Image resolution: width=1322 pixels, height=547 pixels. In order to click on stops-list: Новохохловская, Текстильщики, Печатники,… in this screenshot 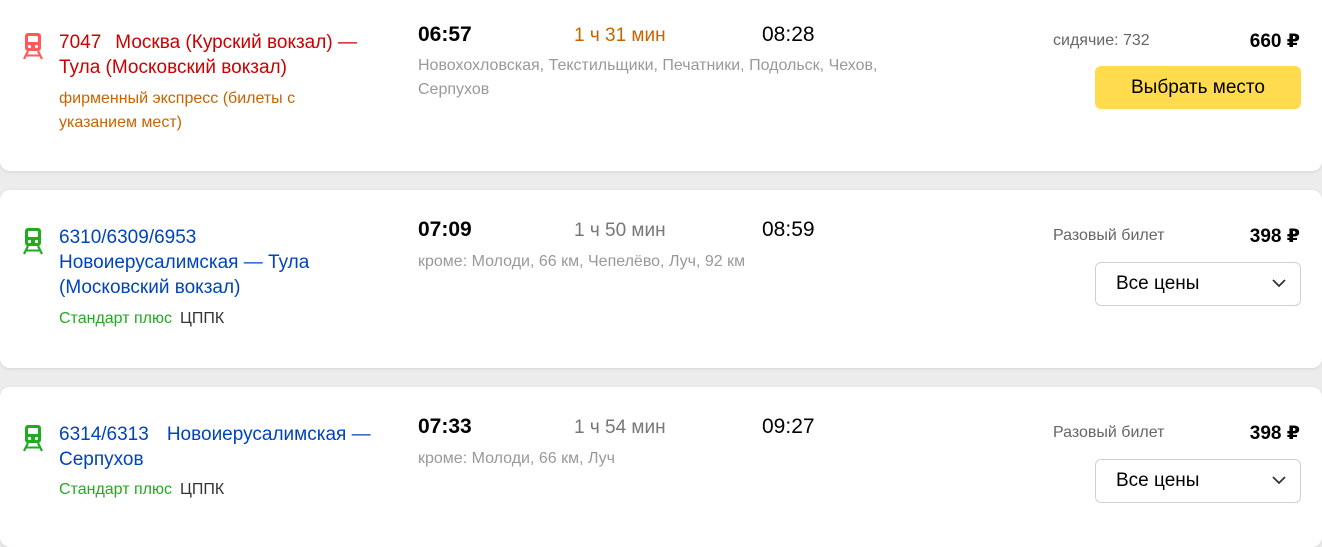, I will do `click(648, 77)`.